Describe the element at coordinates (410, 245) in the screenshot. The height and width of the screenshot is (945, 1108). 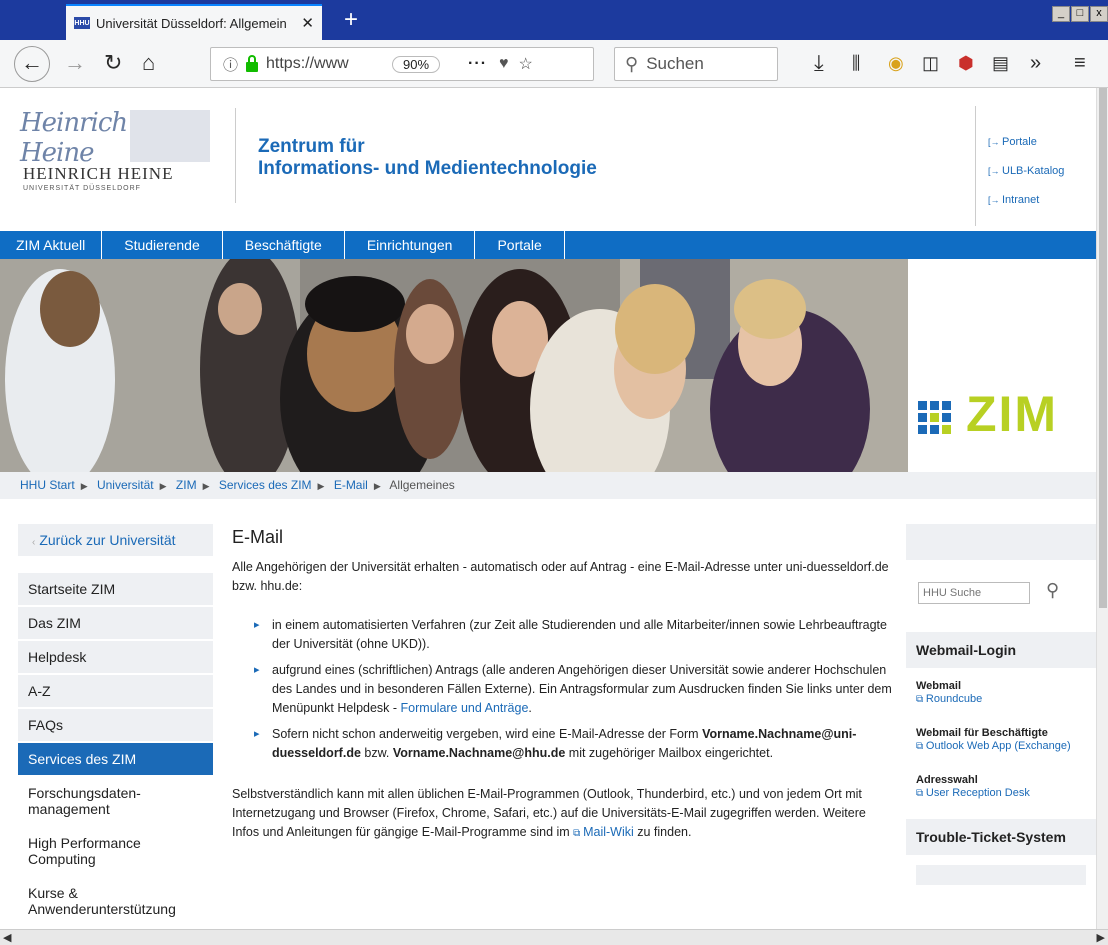
I see `nav-einrichtungen: Einrichtungen` at that location.